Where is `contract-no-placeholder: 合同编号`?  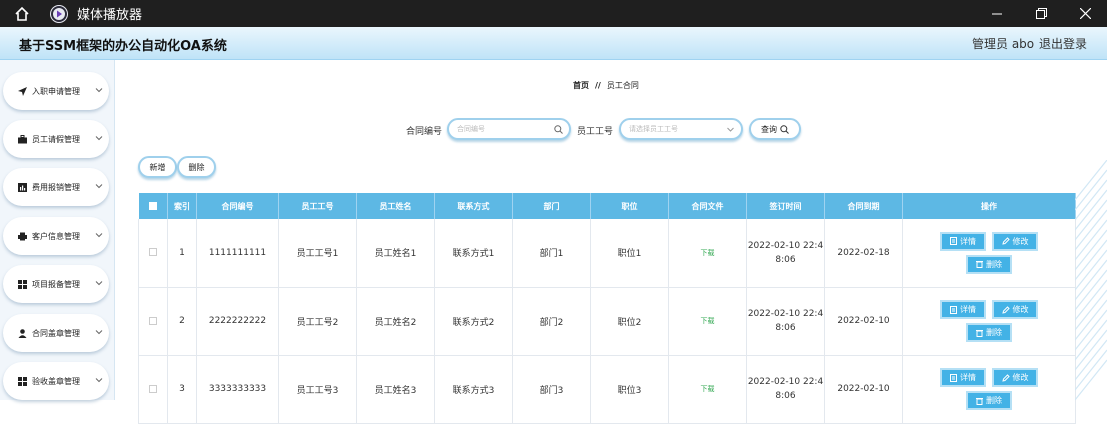
contract-no-placeholder: 合同编号 is located at coordinates (471, 129).